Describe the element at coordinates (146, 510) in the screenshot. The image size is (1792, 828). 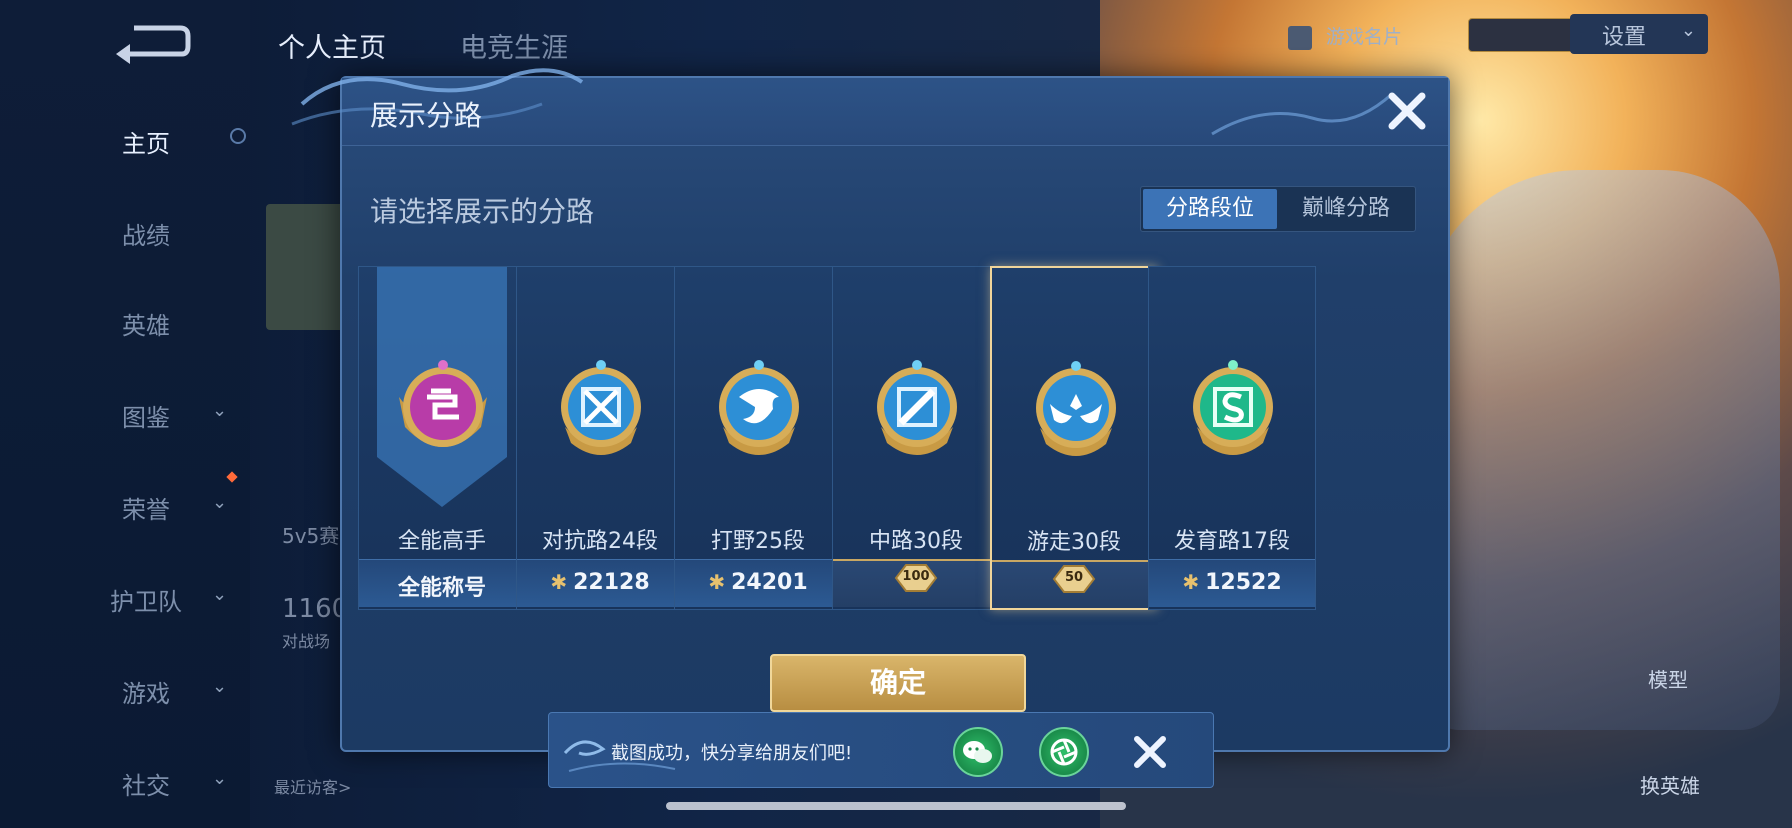
I see `sidebar-item-label: 荣誉` at that location.